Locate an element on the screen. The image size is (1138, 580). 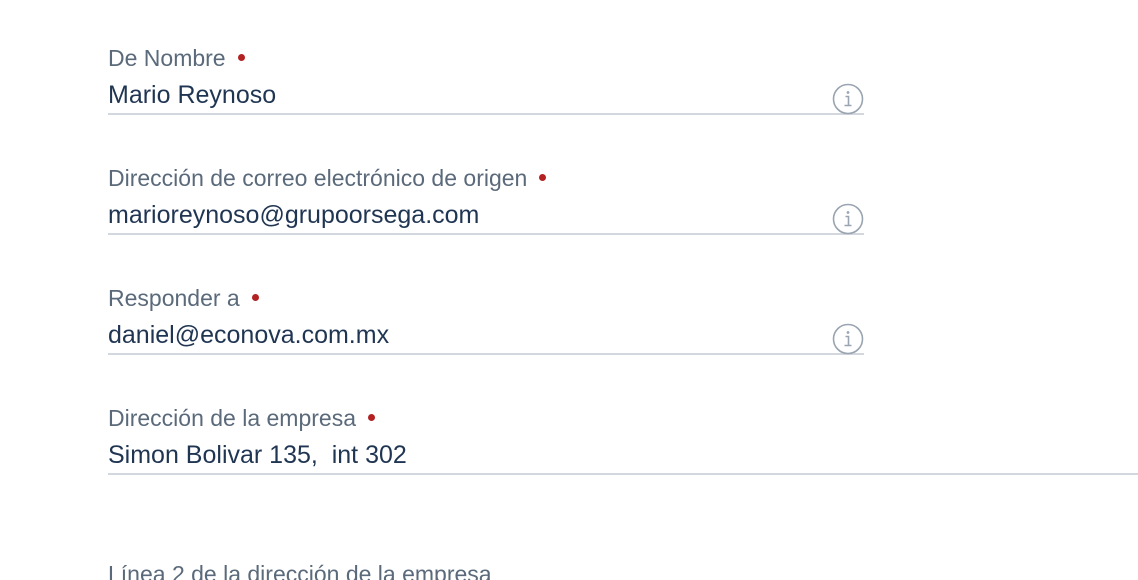
from-email-input is located at coordinates (486, 216).